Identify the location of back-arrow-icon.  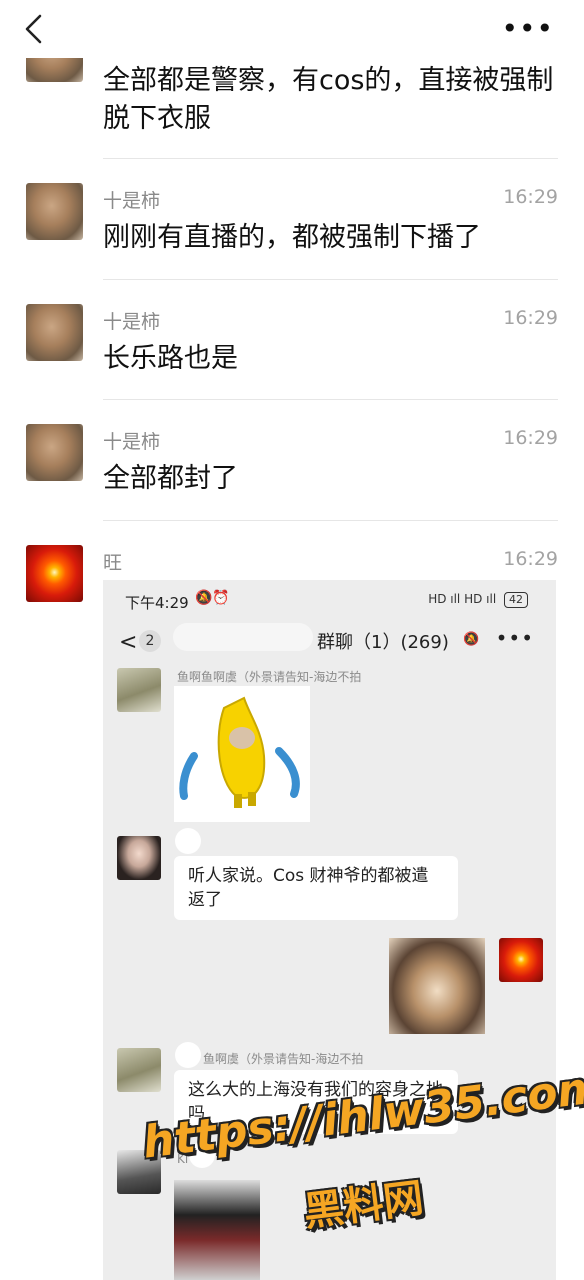
(34, 29).